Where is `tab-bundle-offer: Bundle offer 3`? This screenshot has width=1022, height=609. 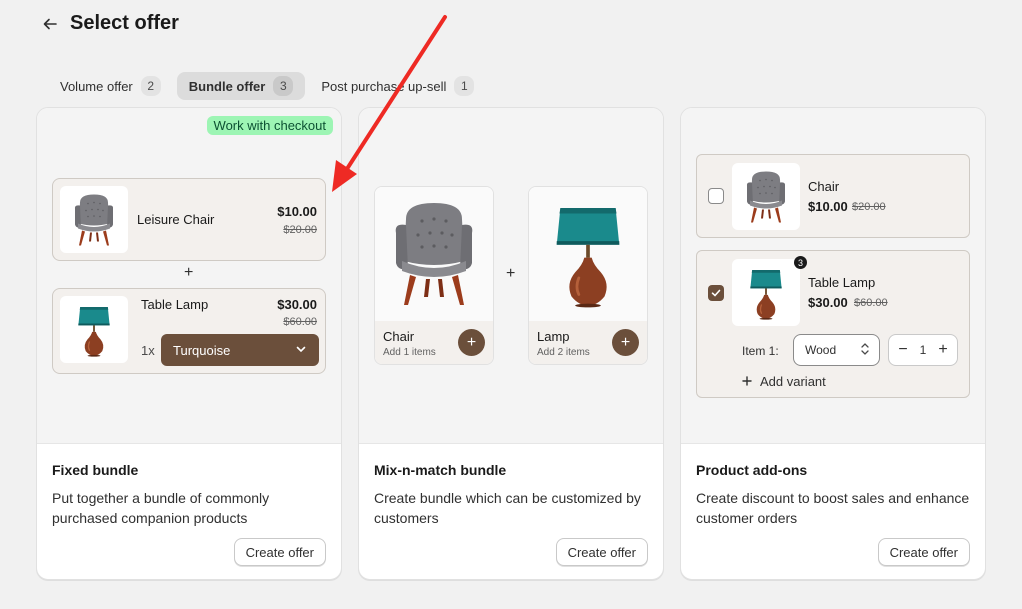 tab-bundle-offer: Bundle offer 3 is located at coordinates (241, 86).